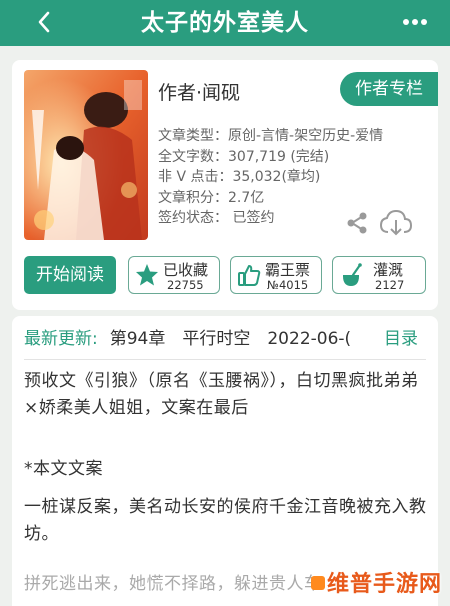  I want to click on cloud-download-icon, so click(396, 222).